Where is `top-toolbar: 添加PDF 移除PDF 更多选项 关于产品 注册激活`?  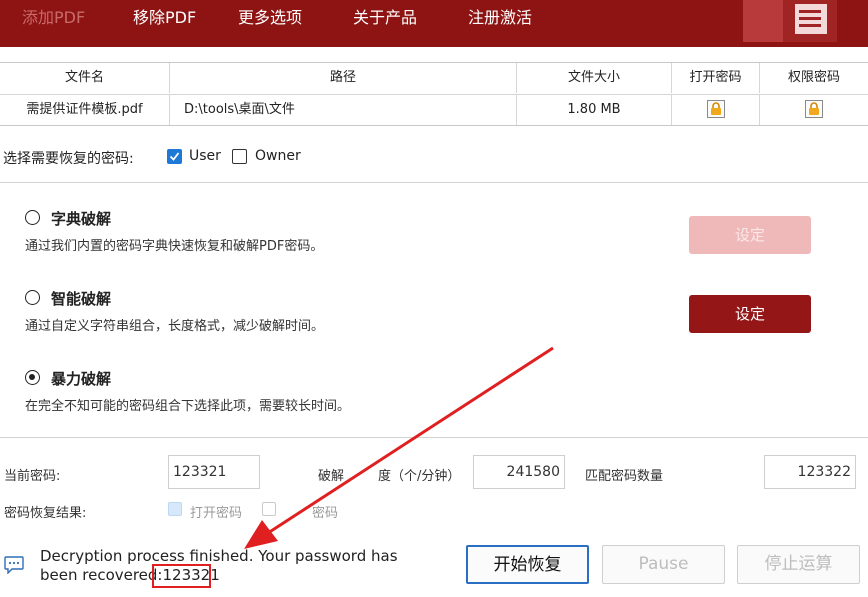 top-toolbar: 添加PDF 移除PDF 更多选项 关于产品 注册激活 is located at coordinates (434, 23).